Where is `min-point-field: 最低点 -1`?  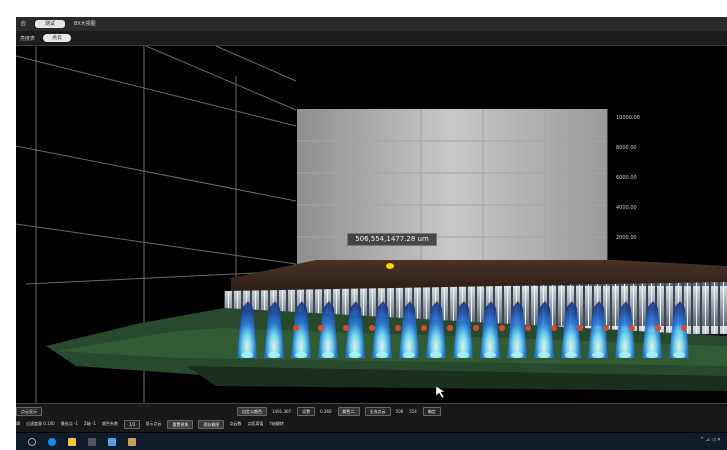
min-point-field: 最低点 -1 is located at coordinates (69, 424).